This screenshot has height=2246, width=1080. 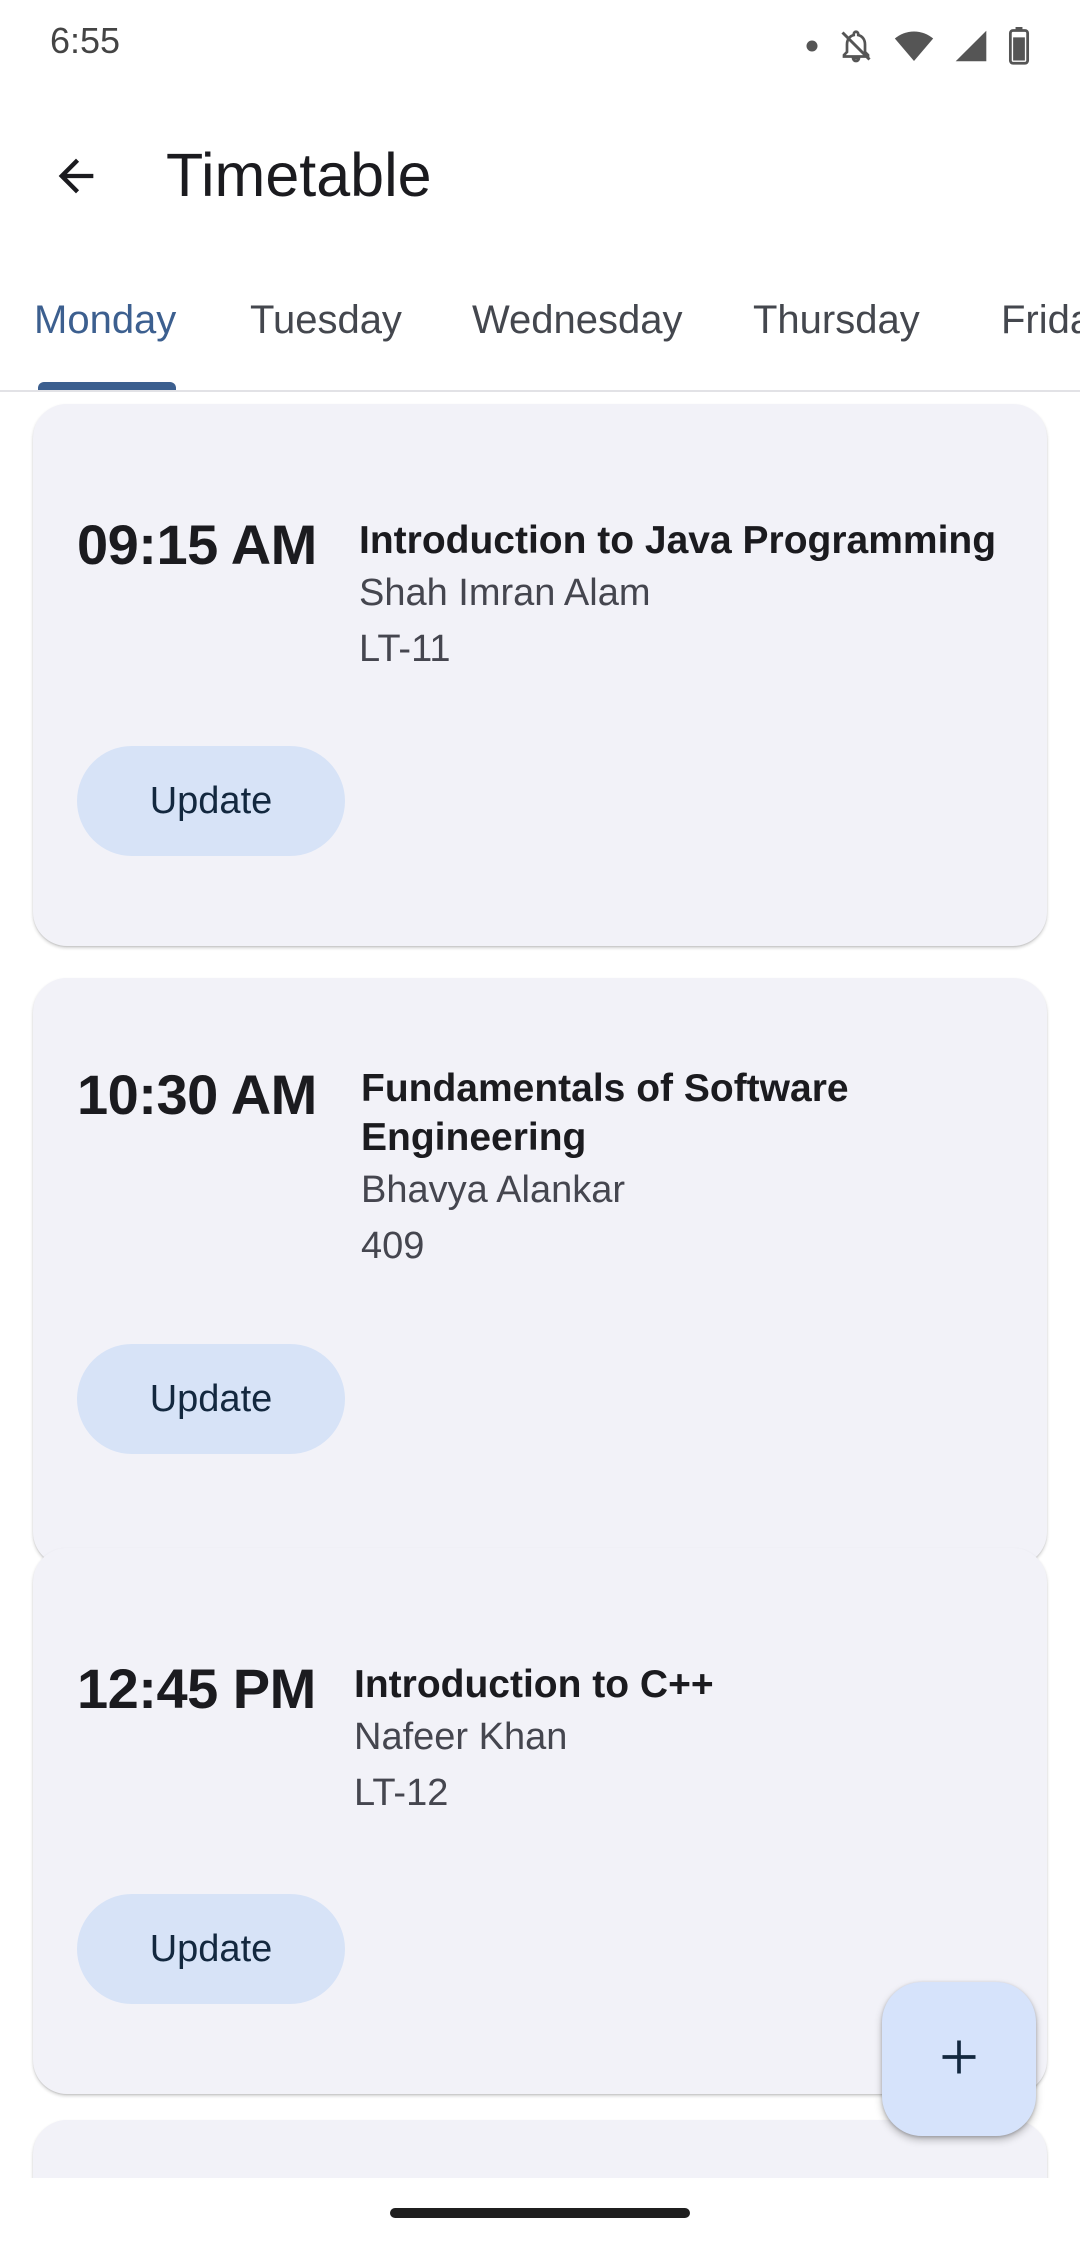 What do you see at coordinates (540, 2149) in the screenshot?
I see `class-card-partial` at bounding box center [540, 2149].